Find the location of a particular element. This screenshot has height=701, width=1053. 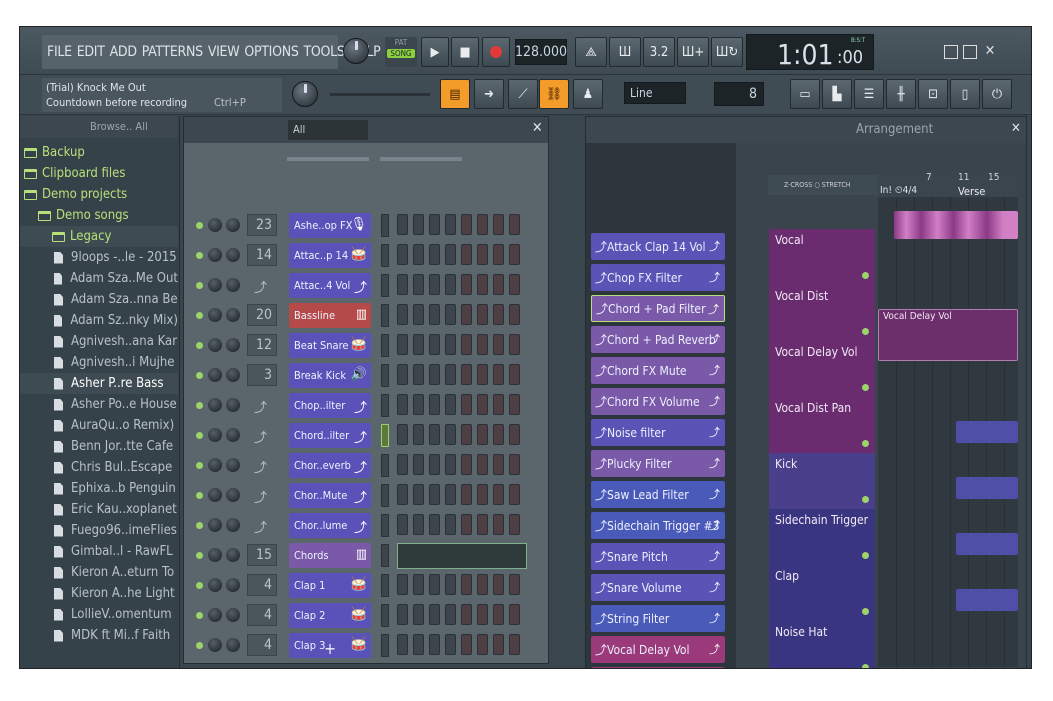

browser-folder: Legacy is located at coordinates (99, 236).